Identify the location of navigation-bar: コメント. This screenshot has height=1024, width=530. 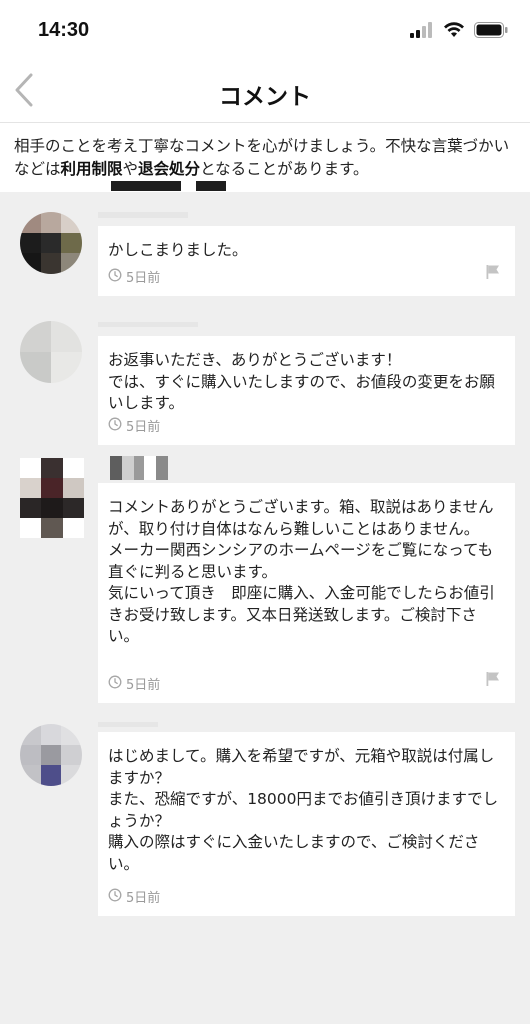
(265, 92).